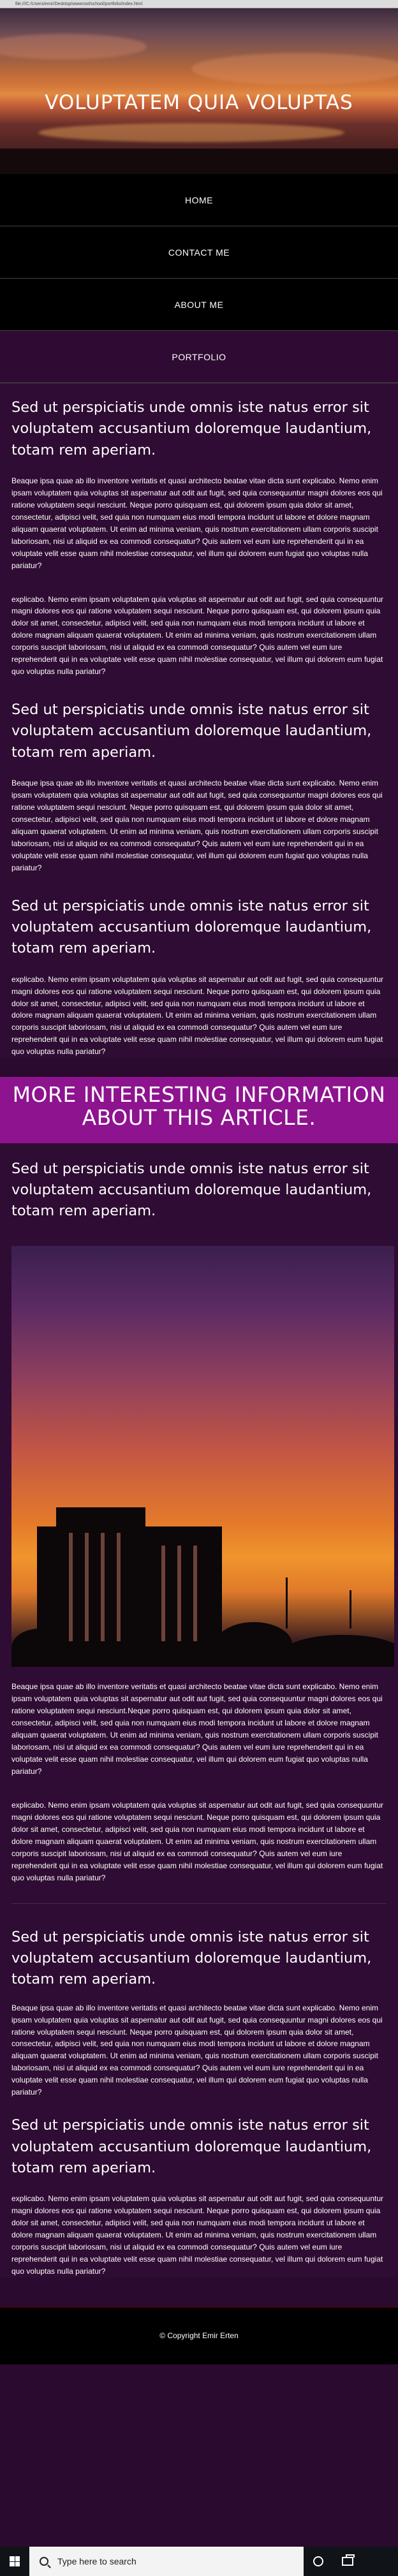 The width and height of the screenshot is (398, 2576). What do you see at coordinates (14, 2561) in the screenshot?
I see `windows-icon` at bounding box center [14, 2561].